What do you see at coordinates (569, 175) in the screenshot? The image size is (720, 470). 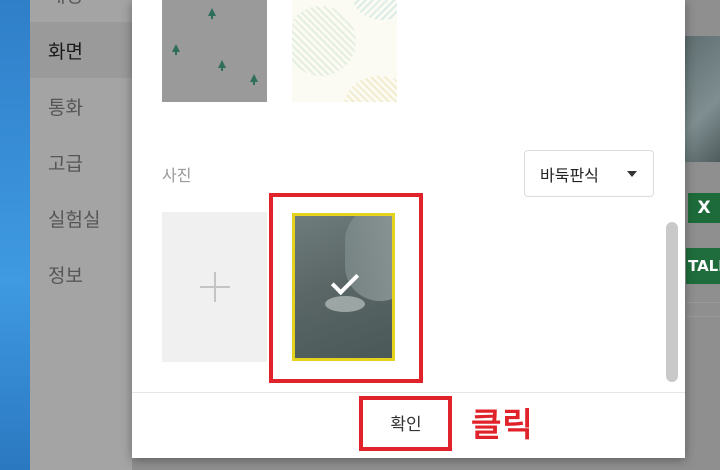 I see `layout-select-value: 바둑판식` at bounding box center [569, 175].